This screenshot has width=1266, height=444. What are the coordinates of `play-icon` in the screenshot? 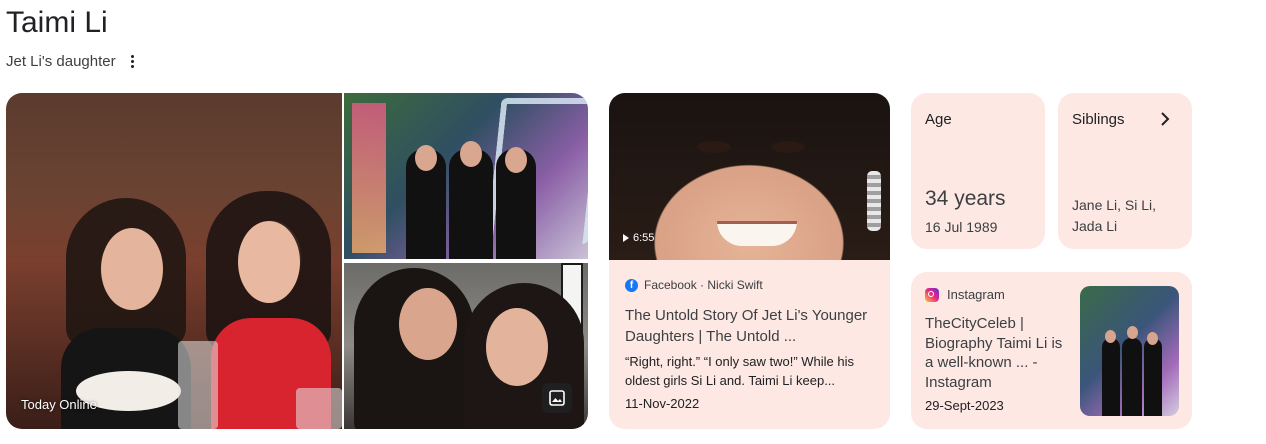 It's located at (626, 238).